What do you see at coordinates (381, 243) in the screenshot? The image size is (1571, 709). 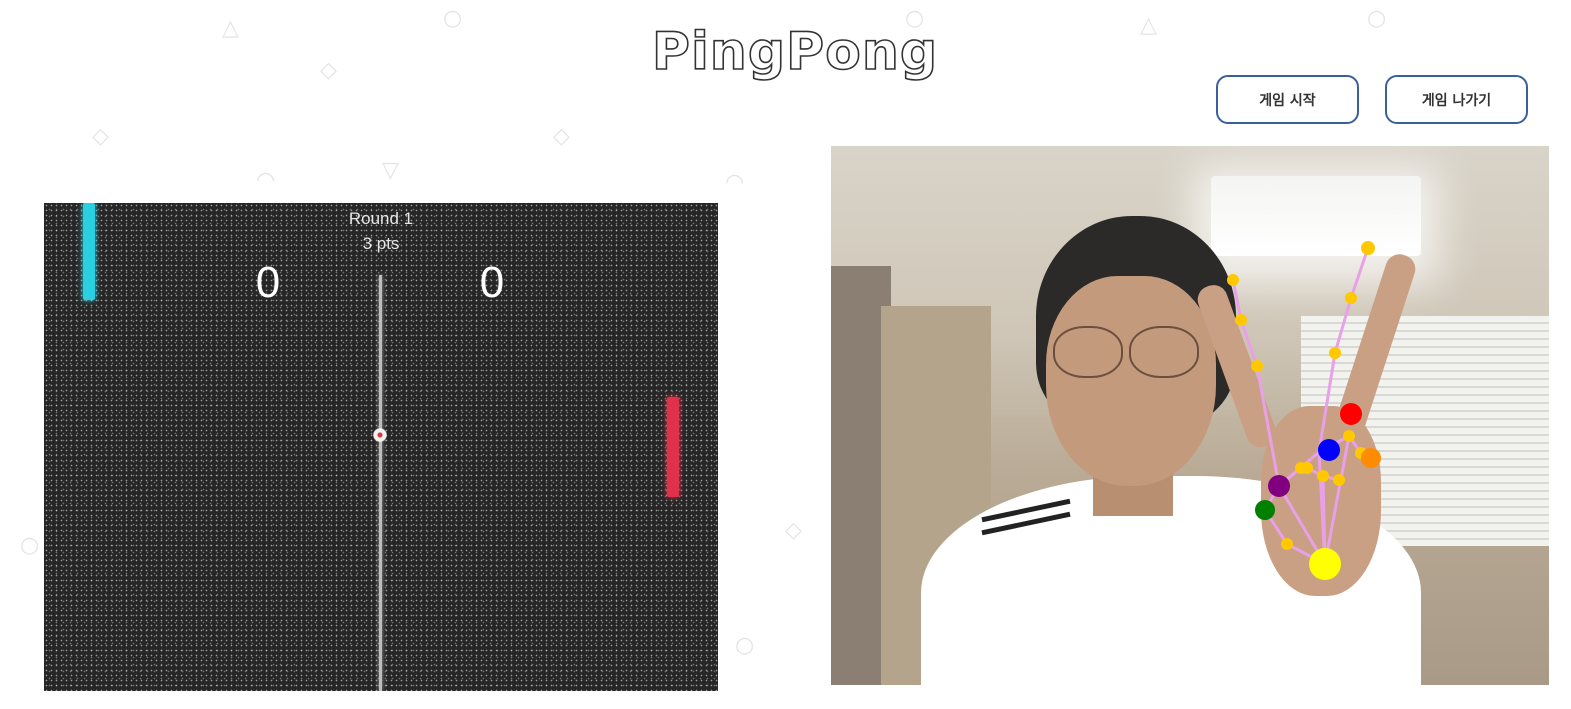 I see `points-label: 3 pts` at bounding box center [381, 243].